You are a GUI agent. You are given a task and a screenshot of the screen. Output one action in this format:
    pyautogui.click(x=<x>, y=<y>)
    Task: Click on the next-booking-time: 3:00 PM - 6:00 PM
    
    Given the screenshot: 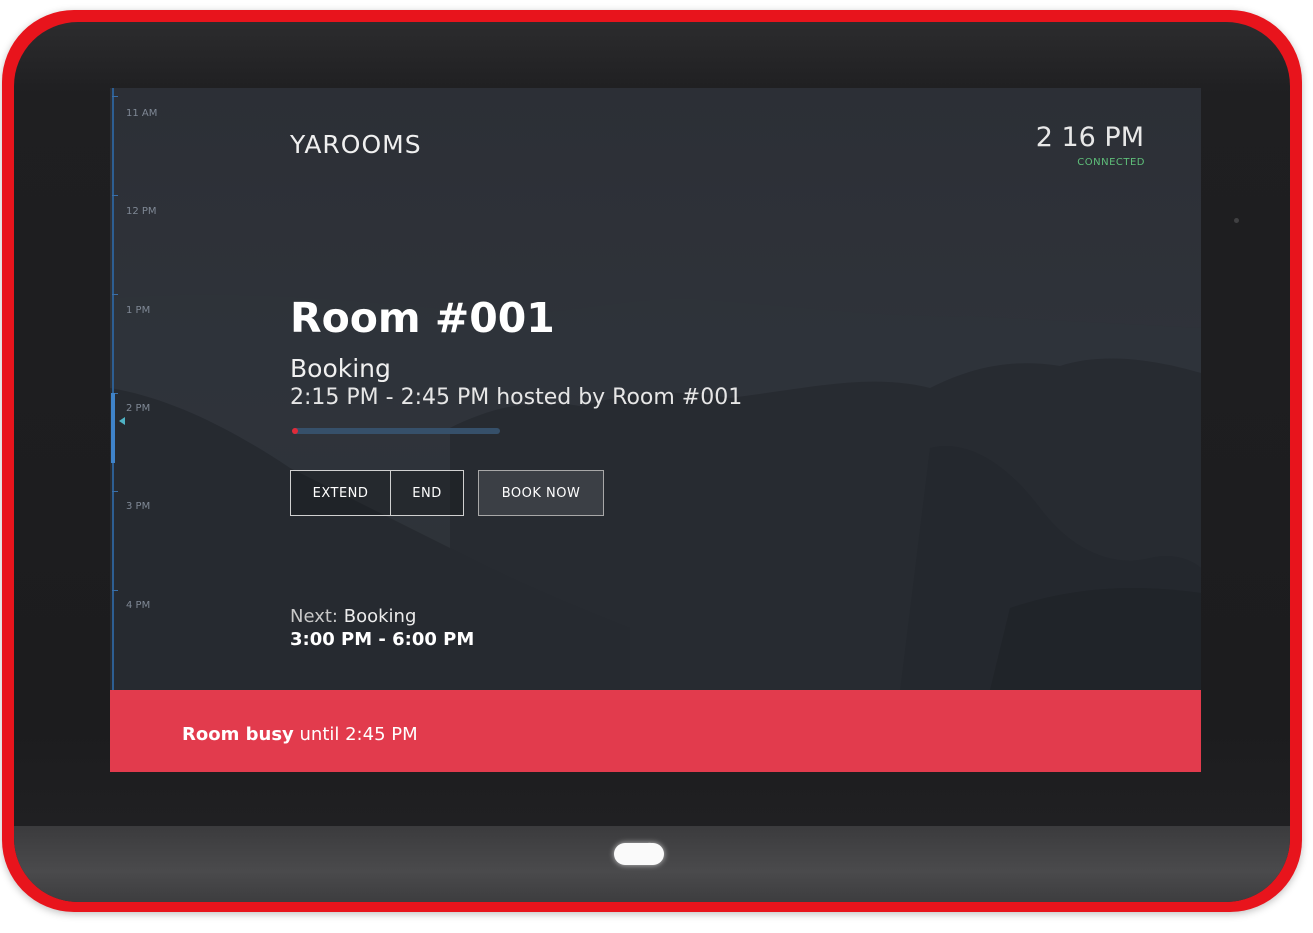 What is the action you would take?
    pyautogui.click(x=382, y=639)
    